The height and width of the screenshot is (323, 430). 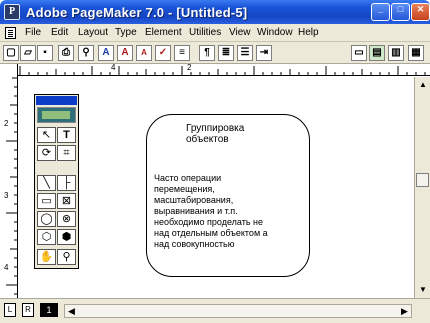 What do you see at coordinates (10, 310) in the screenshot?
I see `left-master-page-icon: L` at bounding box center [10, 310].